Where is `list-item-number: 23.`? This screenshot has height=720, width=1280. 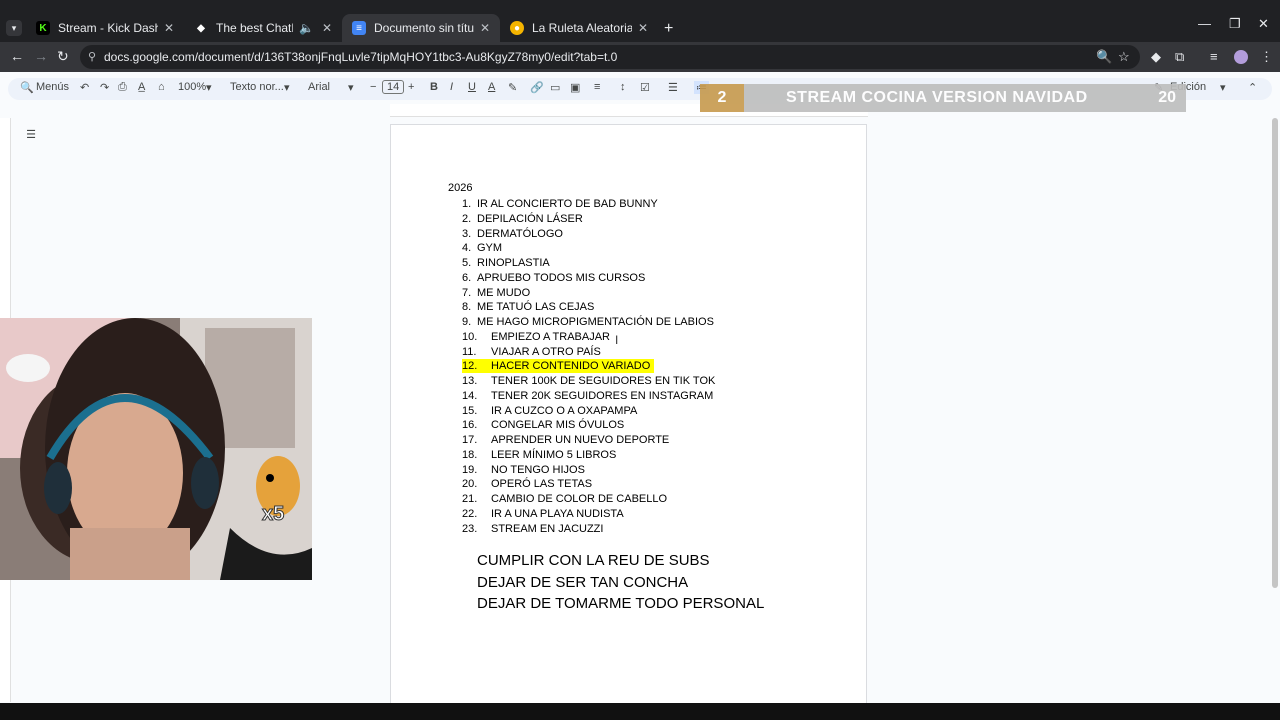 list-item-number: 23. is located at coordinates (470, 528).